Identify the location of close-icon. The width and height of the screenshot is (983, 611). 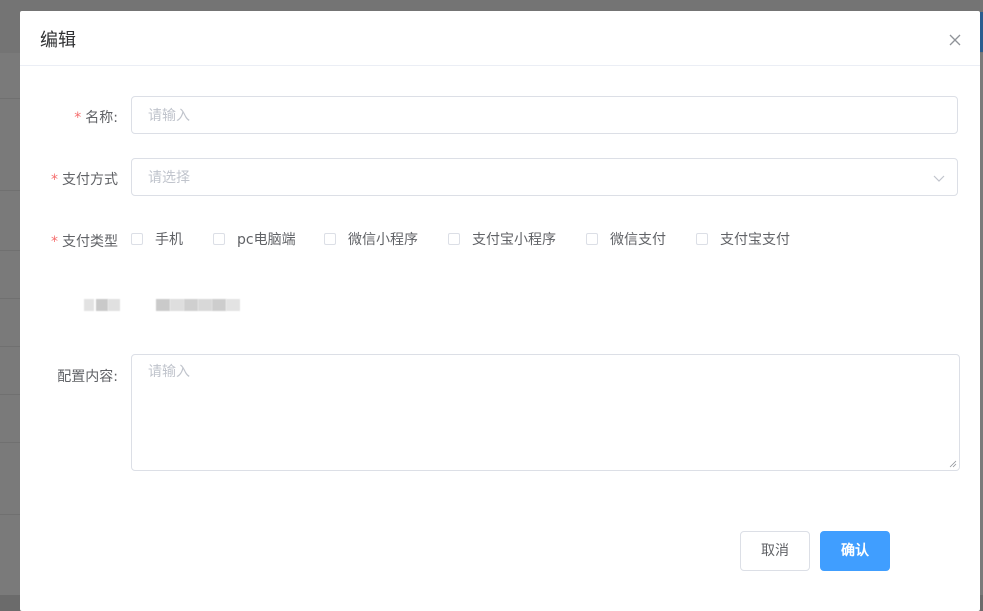
(955, 40).